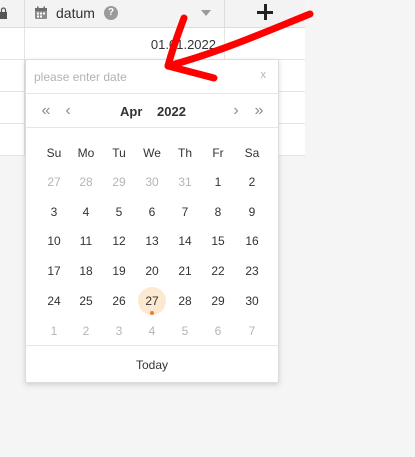 The height and width of the screenshot is (457, 415). I want to click on help-icon: ?, so click(111, 13).